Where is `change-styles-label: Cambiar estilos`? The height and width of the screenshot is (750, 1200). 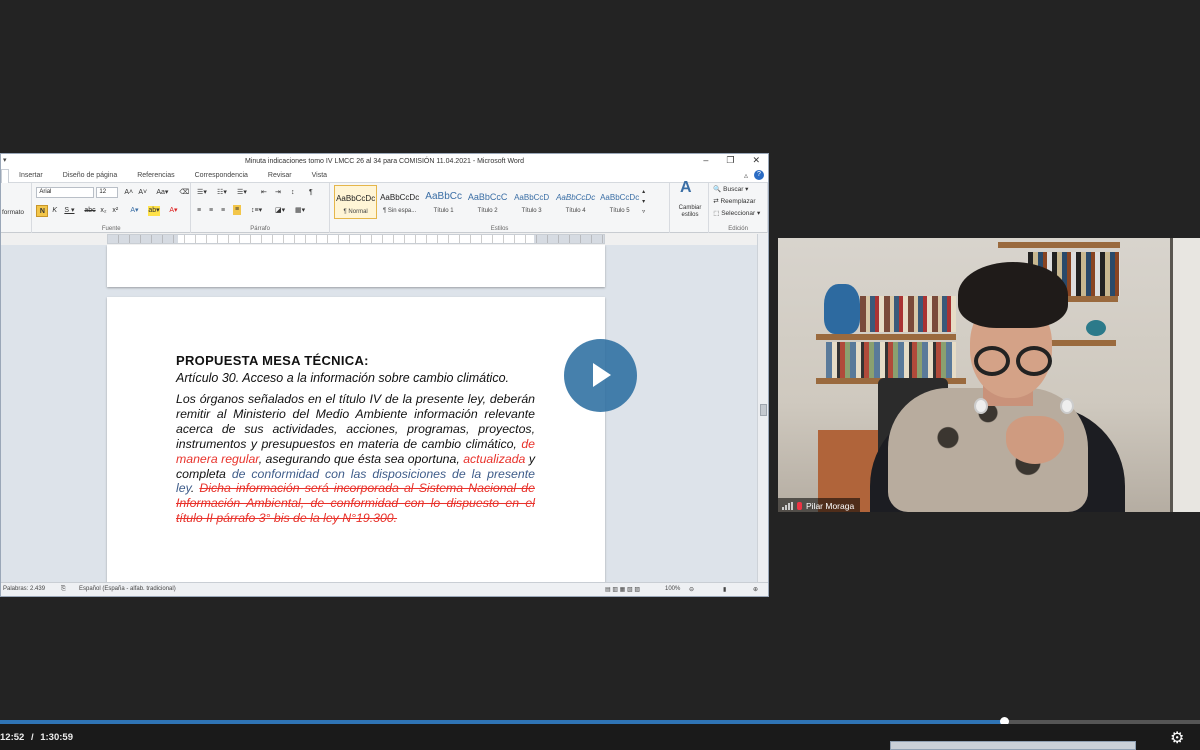 change-styles-label: Cambiar estilos is located at coordinates (690, 212).